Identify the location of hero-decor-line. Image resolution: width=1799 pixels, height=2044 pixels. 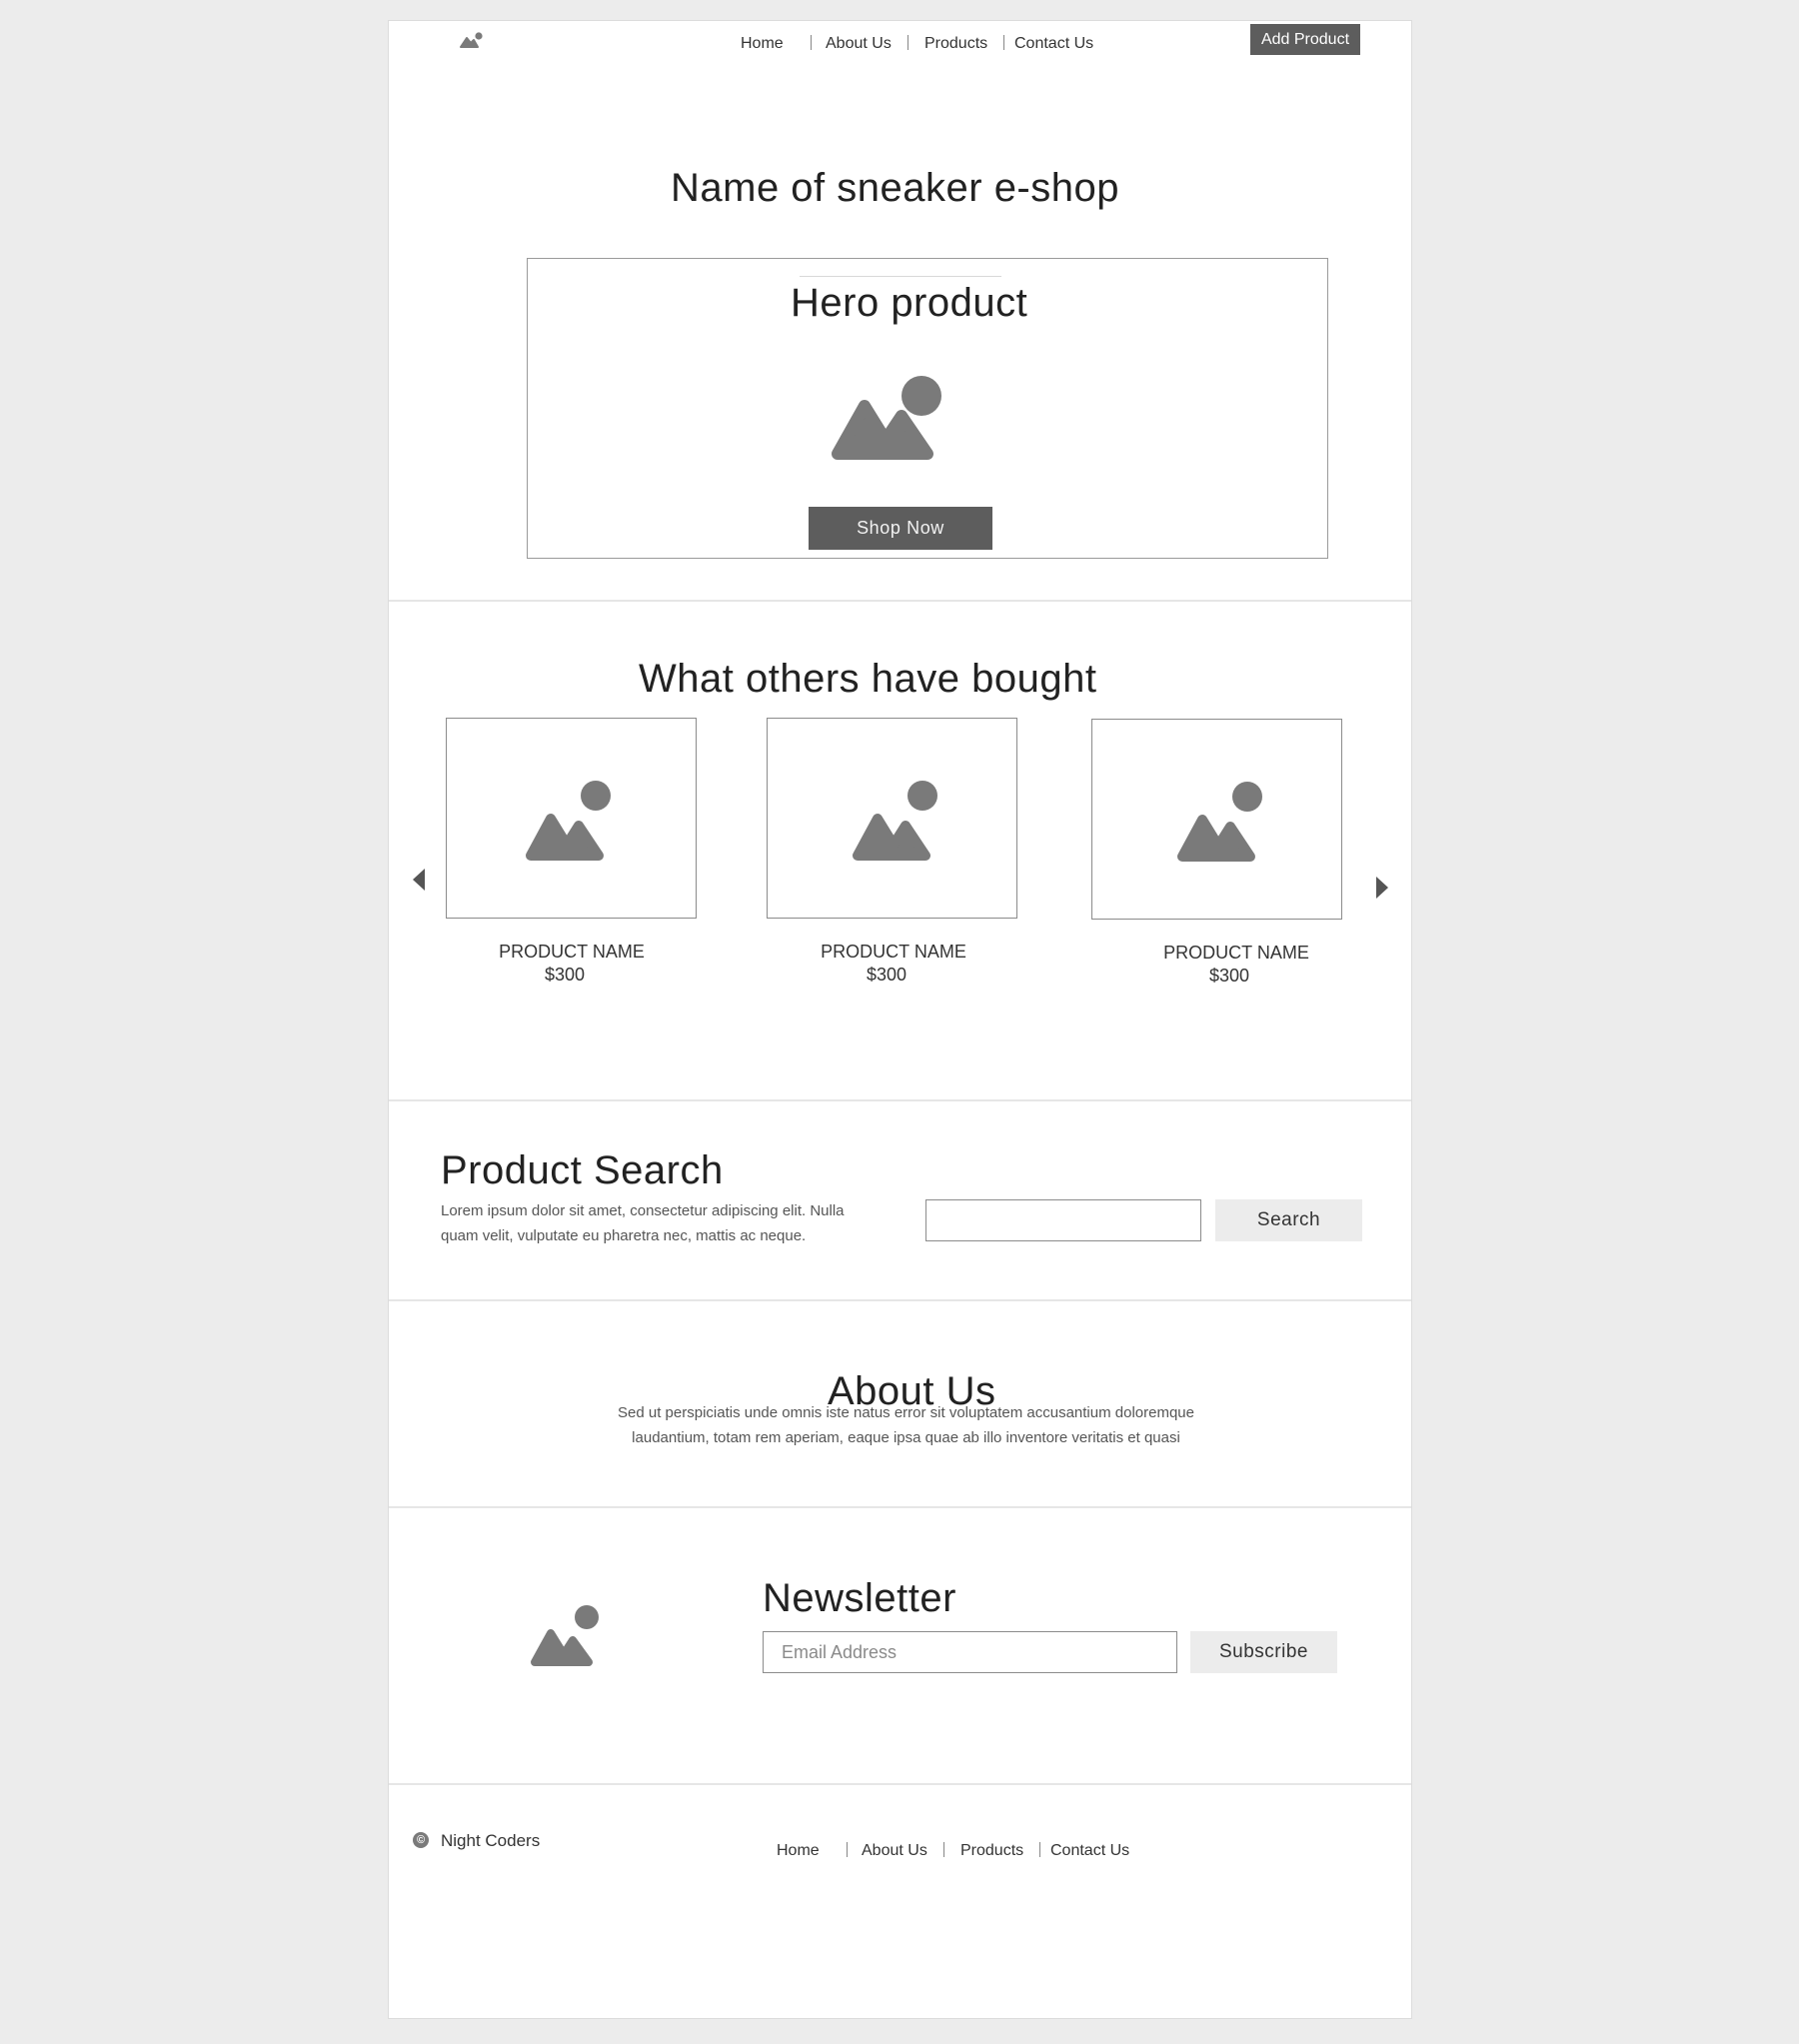
(900, 277).